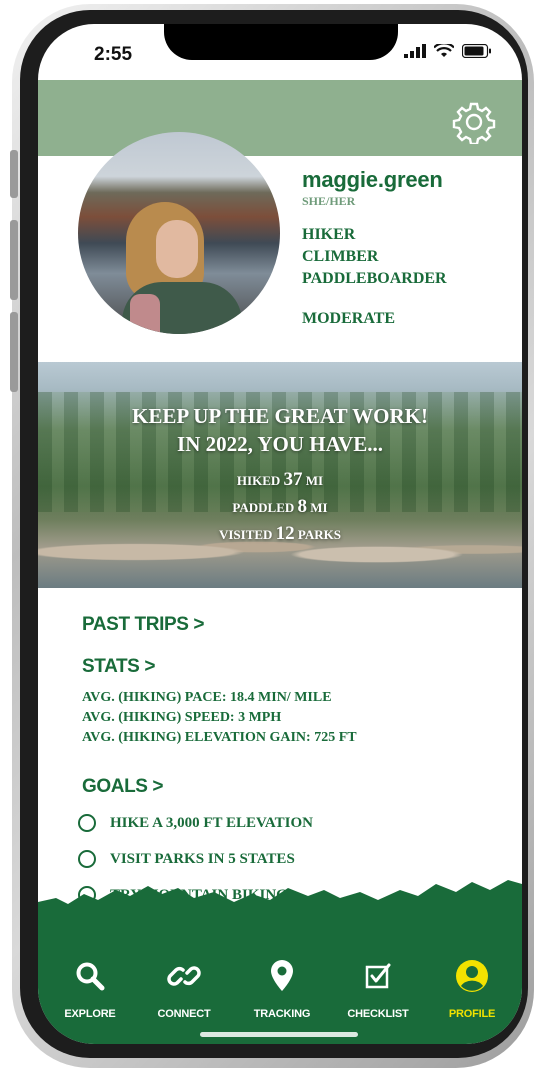  What do you see at coordinates (472, 1014) in the screenshot?
I see `nav-label: PROFILE` at bounding box center [472, 1014].